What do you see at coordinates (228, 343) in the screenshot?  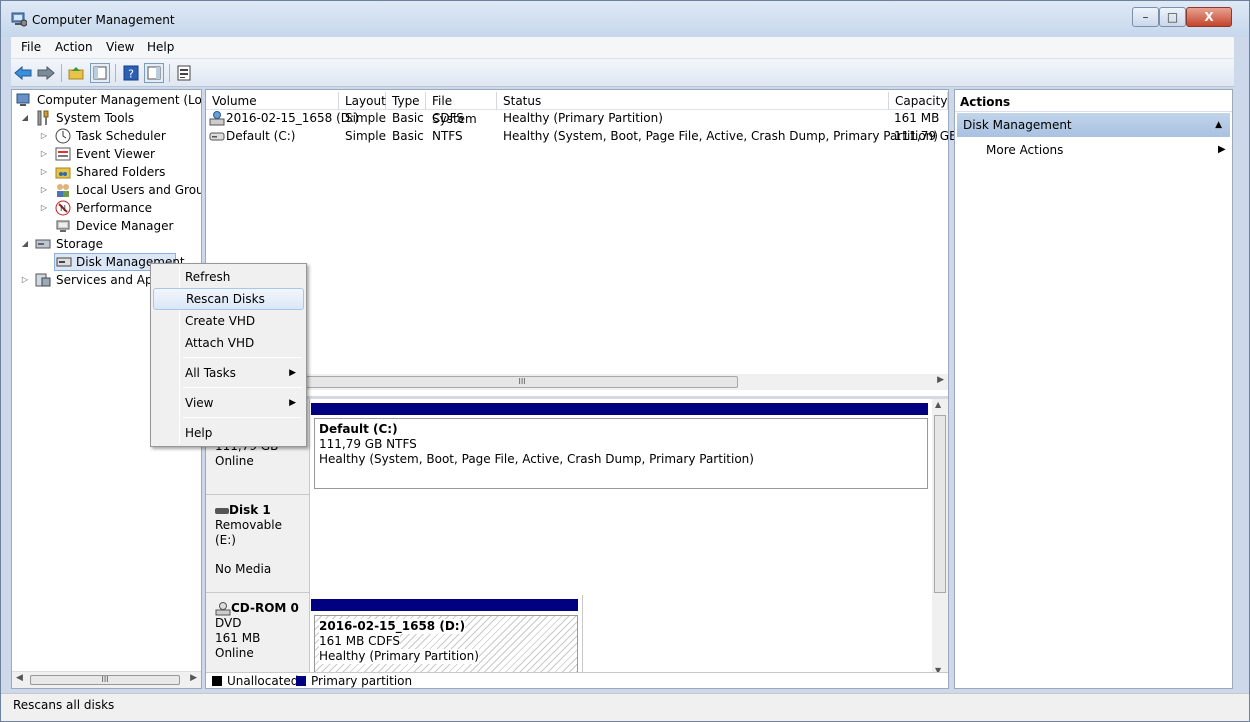 I see `menu-item-attach-vhd: Attach VHD` at bounding box center [228, 343].